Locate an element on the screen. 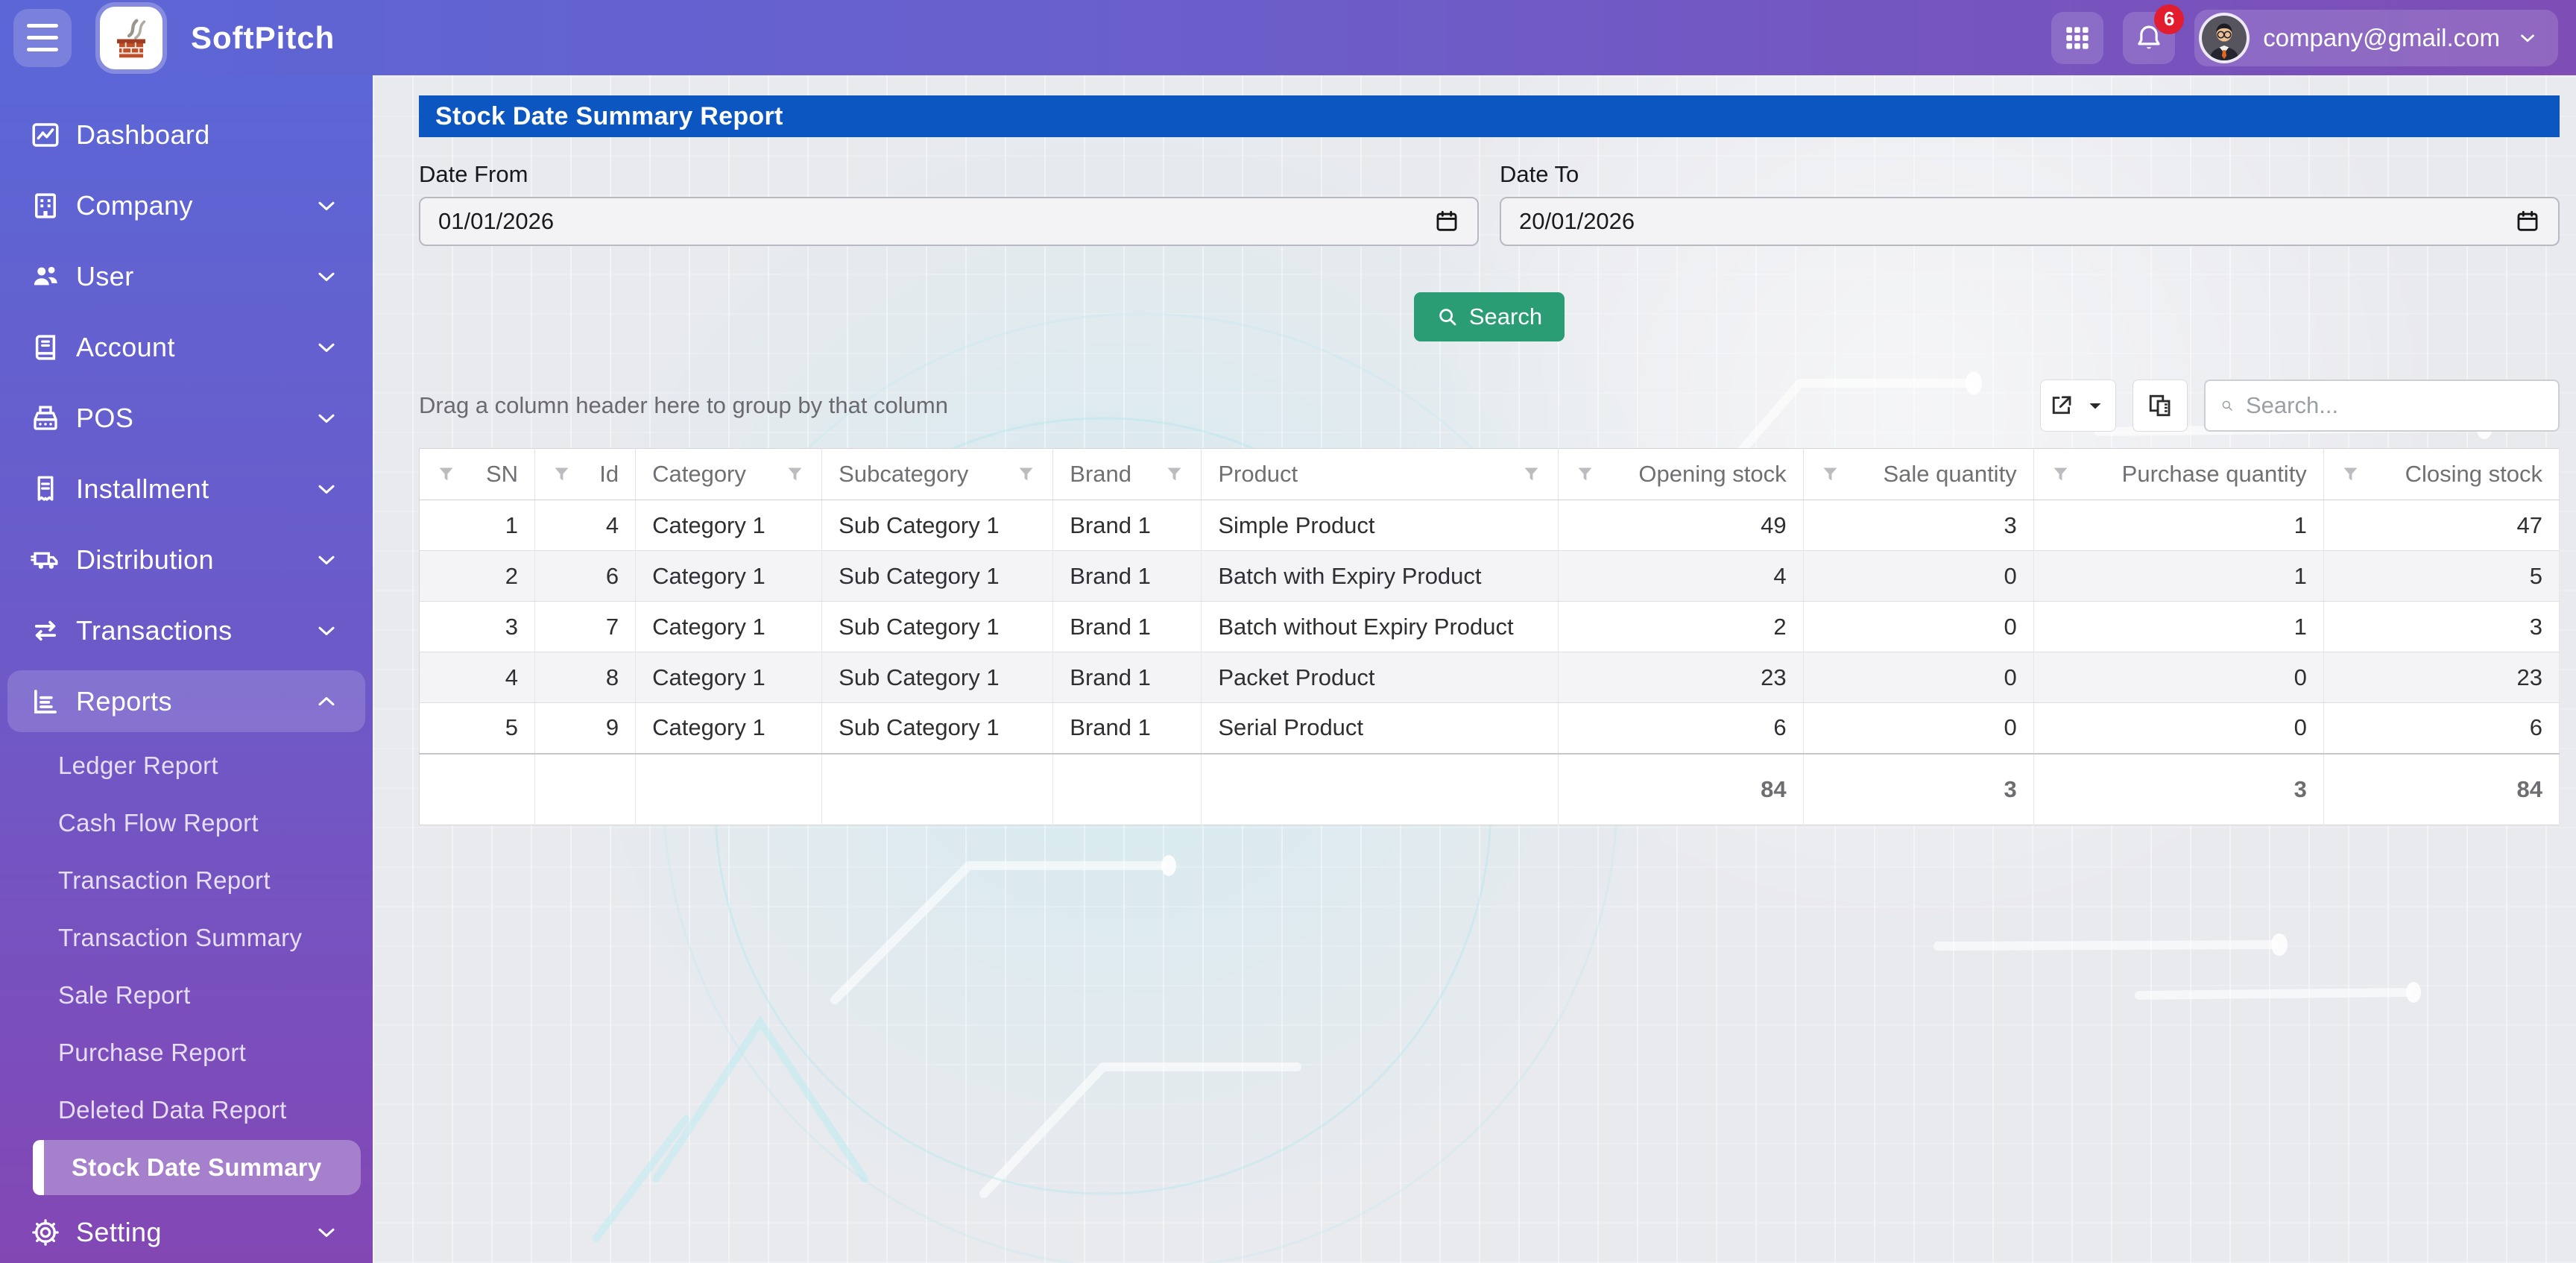 This screenshot has height=1263, width=2576. sidebar-subitem-label: Stock Date Summary is located at coordinates (197, 1167).